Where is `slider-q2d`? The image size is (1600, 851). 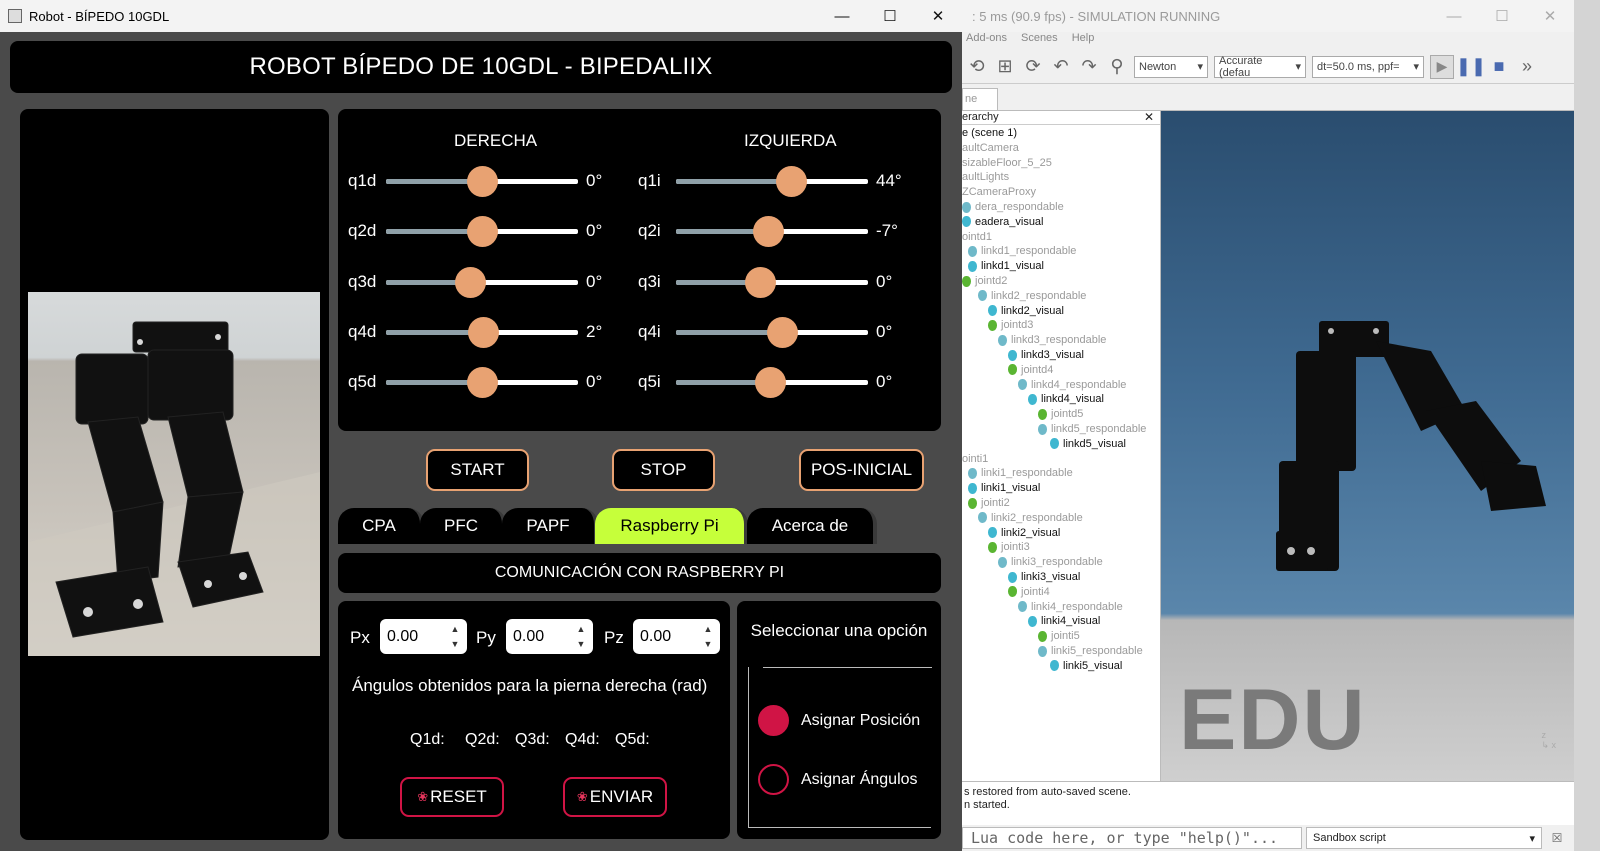 slider-q2d is located at coordinates (482, 231).